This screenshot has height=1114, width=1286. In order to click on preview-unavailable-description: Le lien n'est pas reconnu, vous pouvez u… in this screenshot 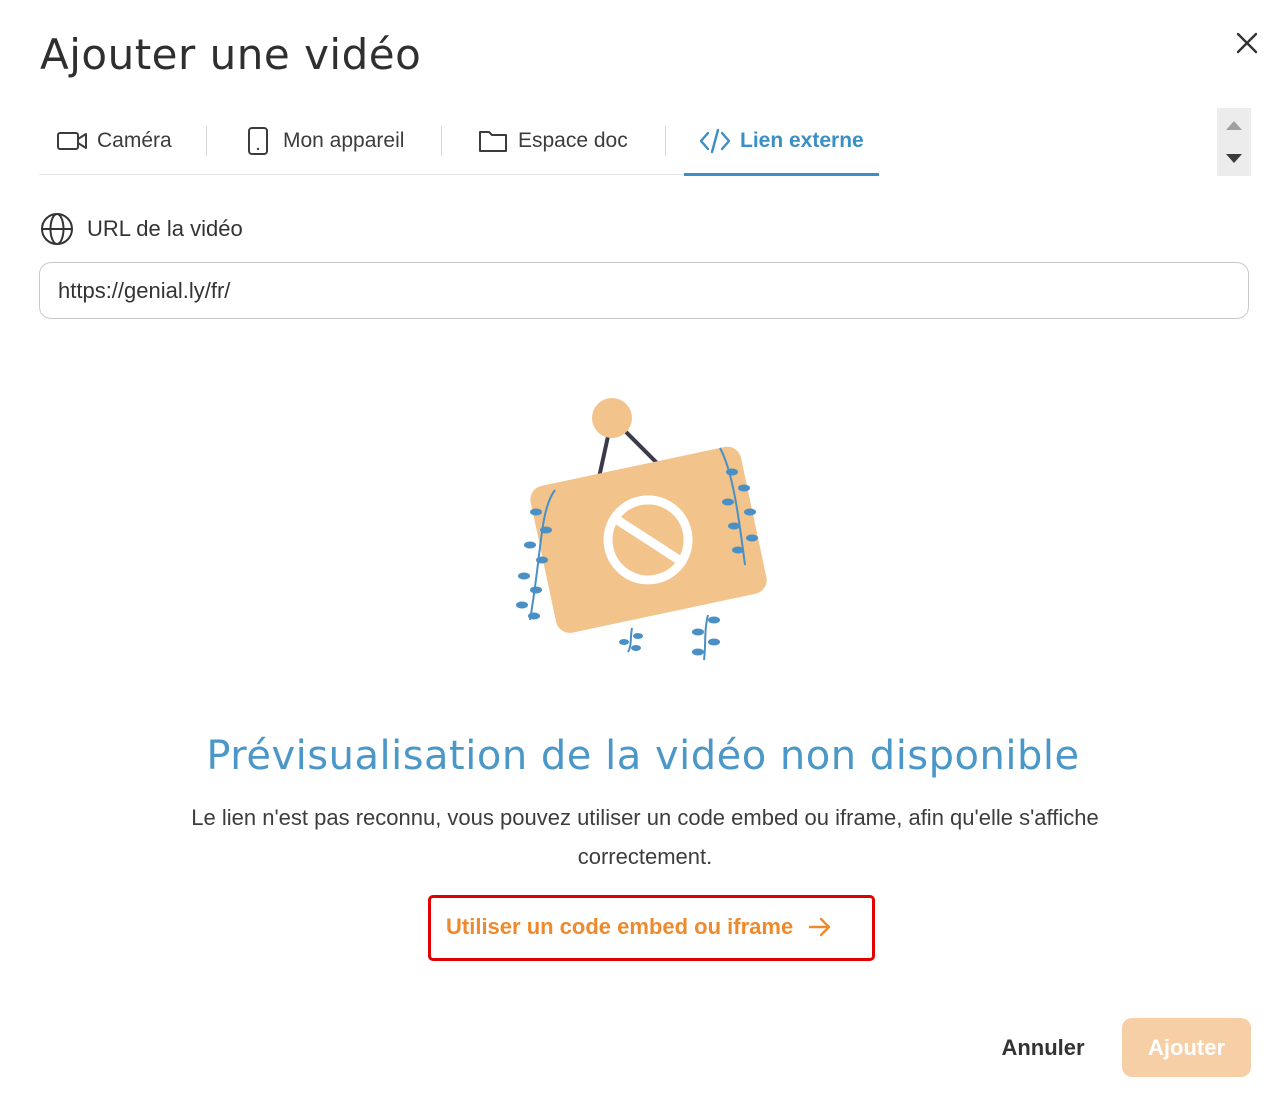, I will do `click(645, 837)`.